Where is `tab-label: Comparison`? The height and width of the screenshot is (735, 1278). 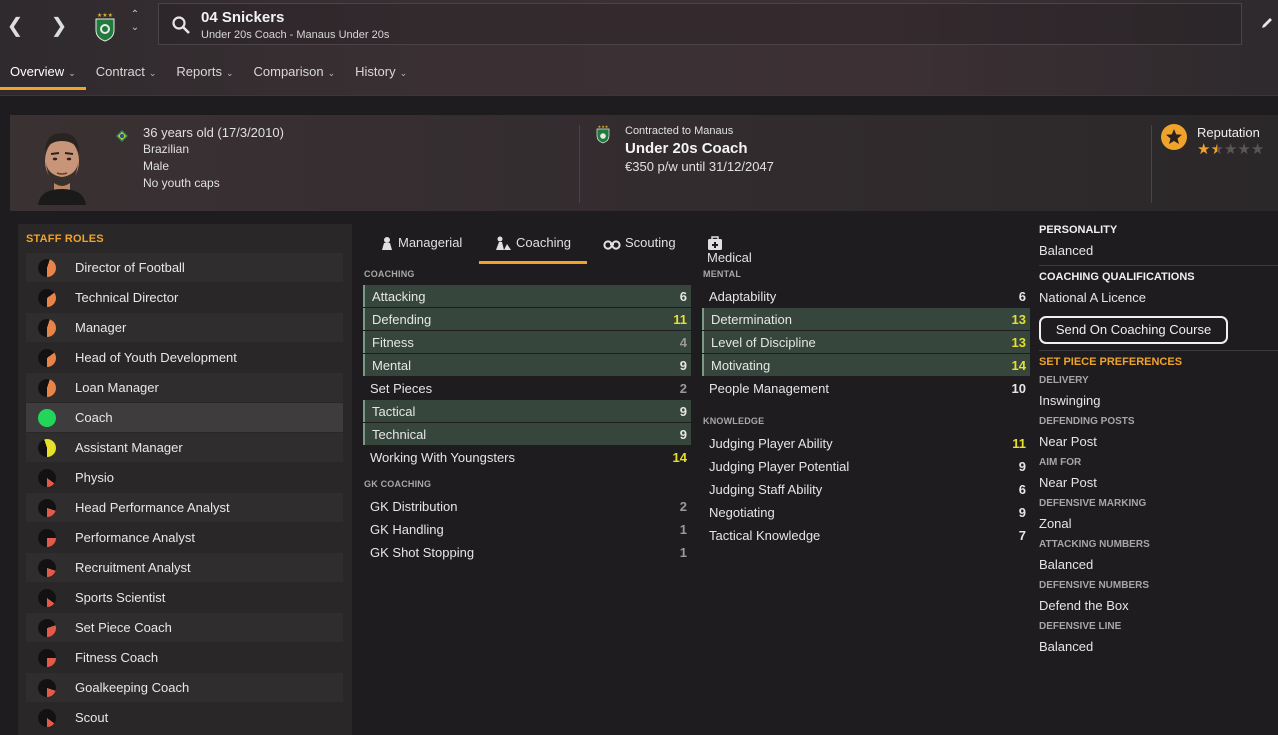
tab-label: Comparison is located at coordinates (288, 71).